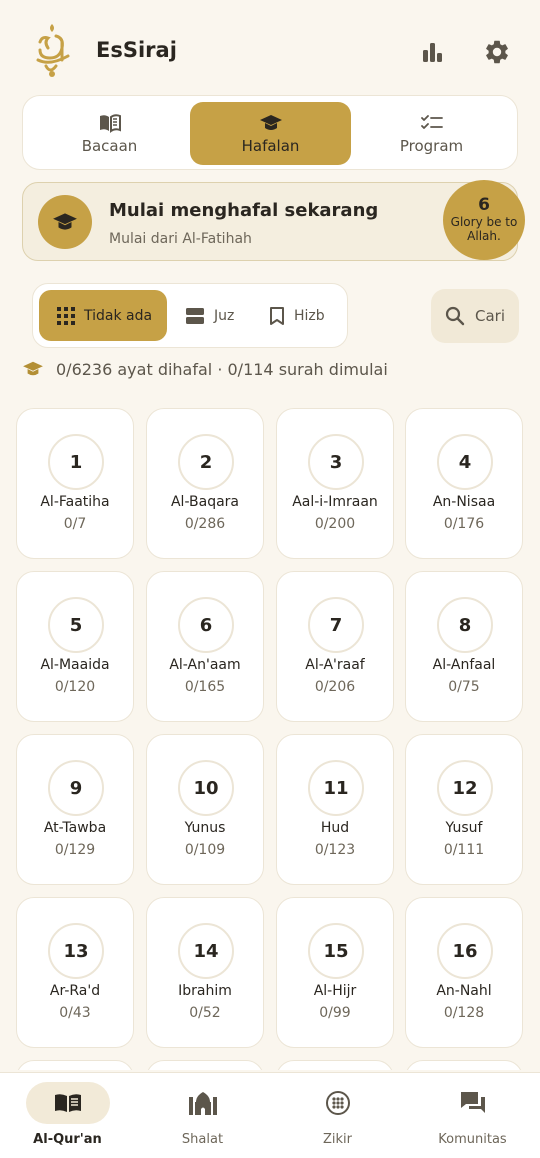  I want to click on banner-title: Mulai menghafal sekarang, so click(244, 210).